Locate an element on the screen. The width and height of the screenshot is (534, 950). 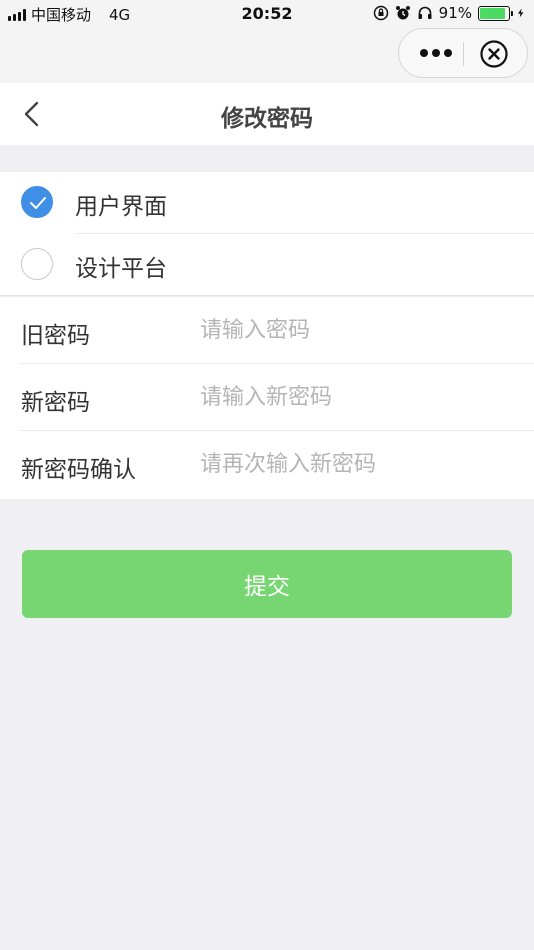
radio-option-user-interface: 用户界面 is located at coordinates (267, 203).